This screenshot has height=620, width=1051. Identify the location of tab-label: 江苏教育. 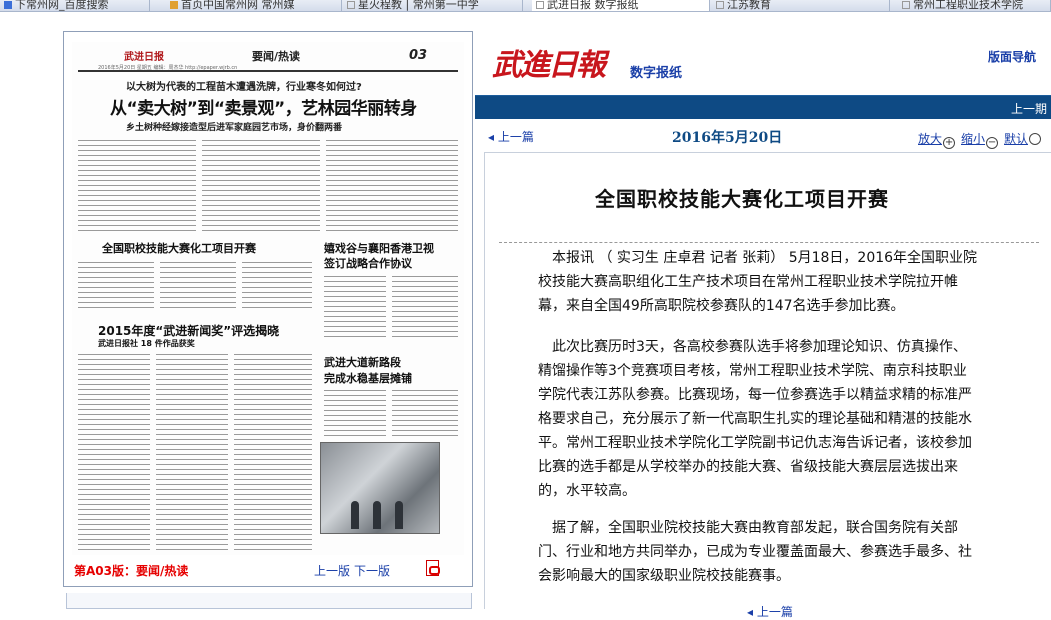
(749, 5).